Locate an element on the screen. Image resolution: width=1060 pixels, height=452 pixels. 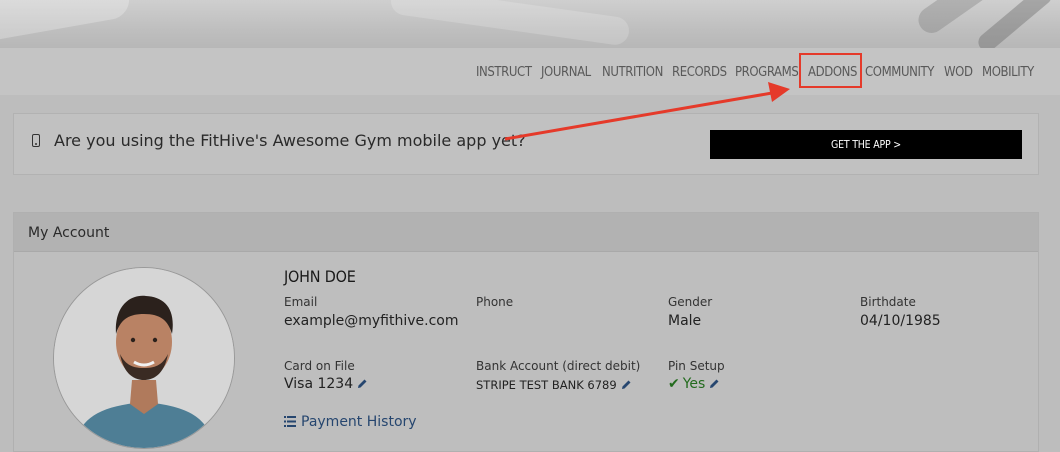
pin-setup: ✔ Yes is located at coordinates (694, 384).